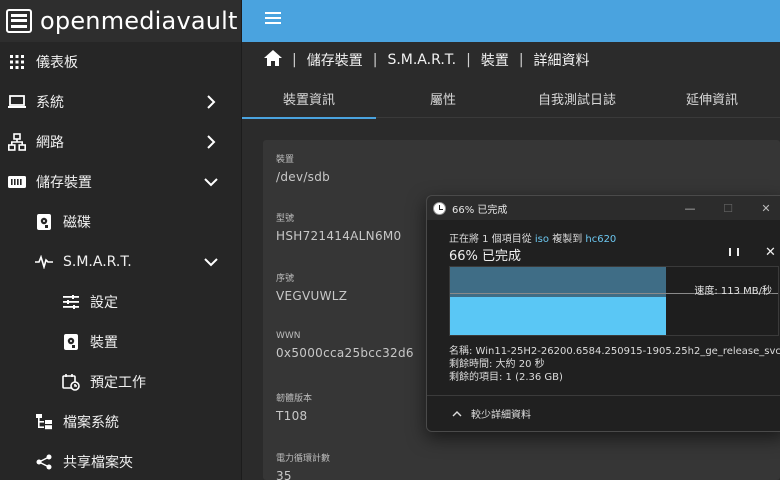 This screenshot has height=480, width=780. I want to click on maximize-icon: ☐, so click(728, 208).